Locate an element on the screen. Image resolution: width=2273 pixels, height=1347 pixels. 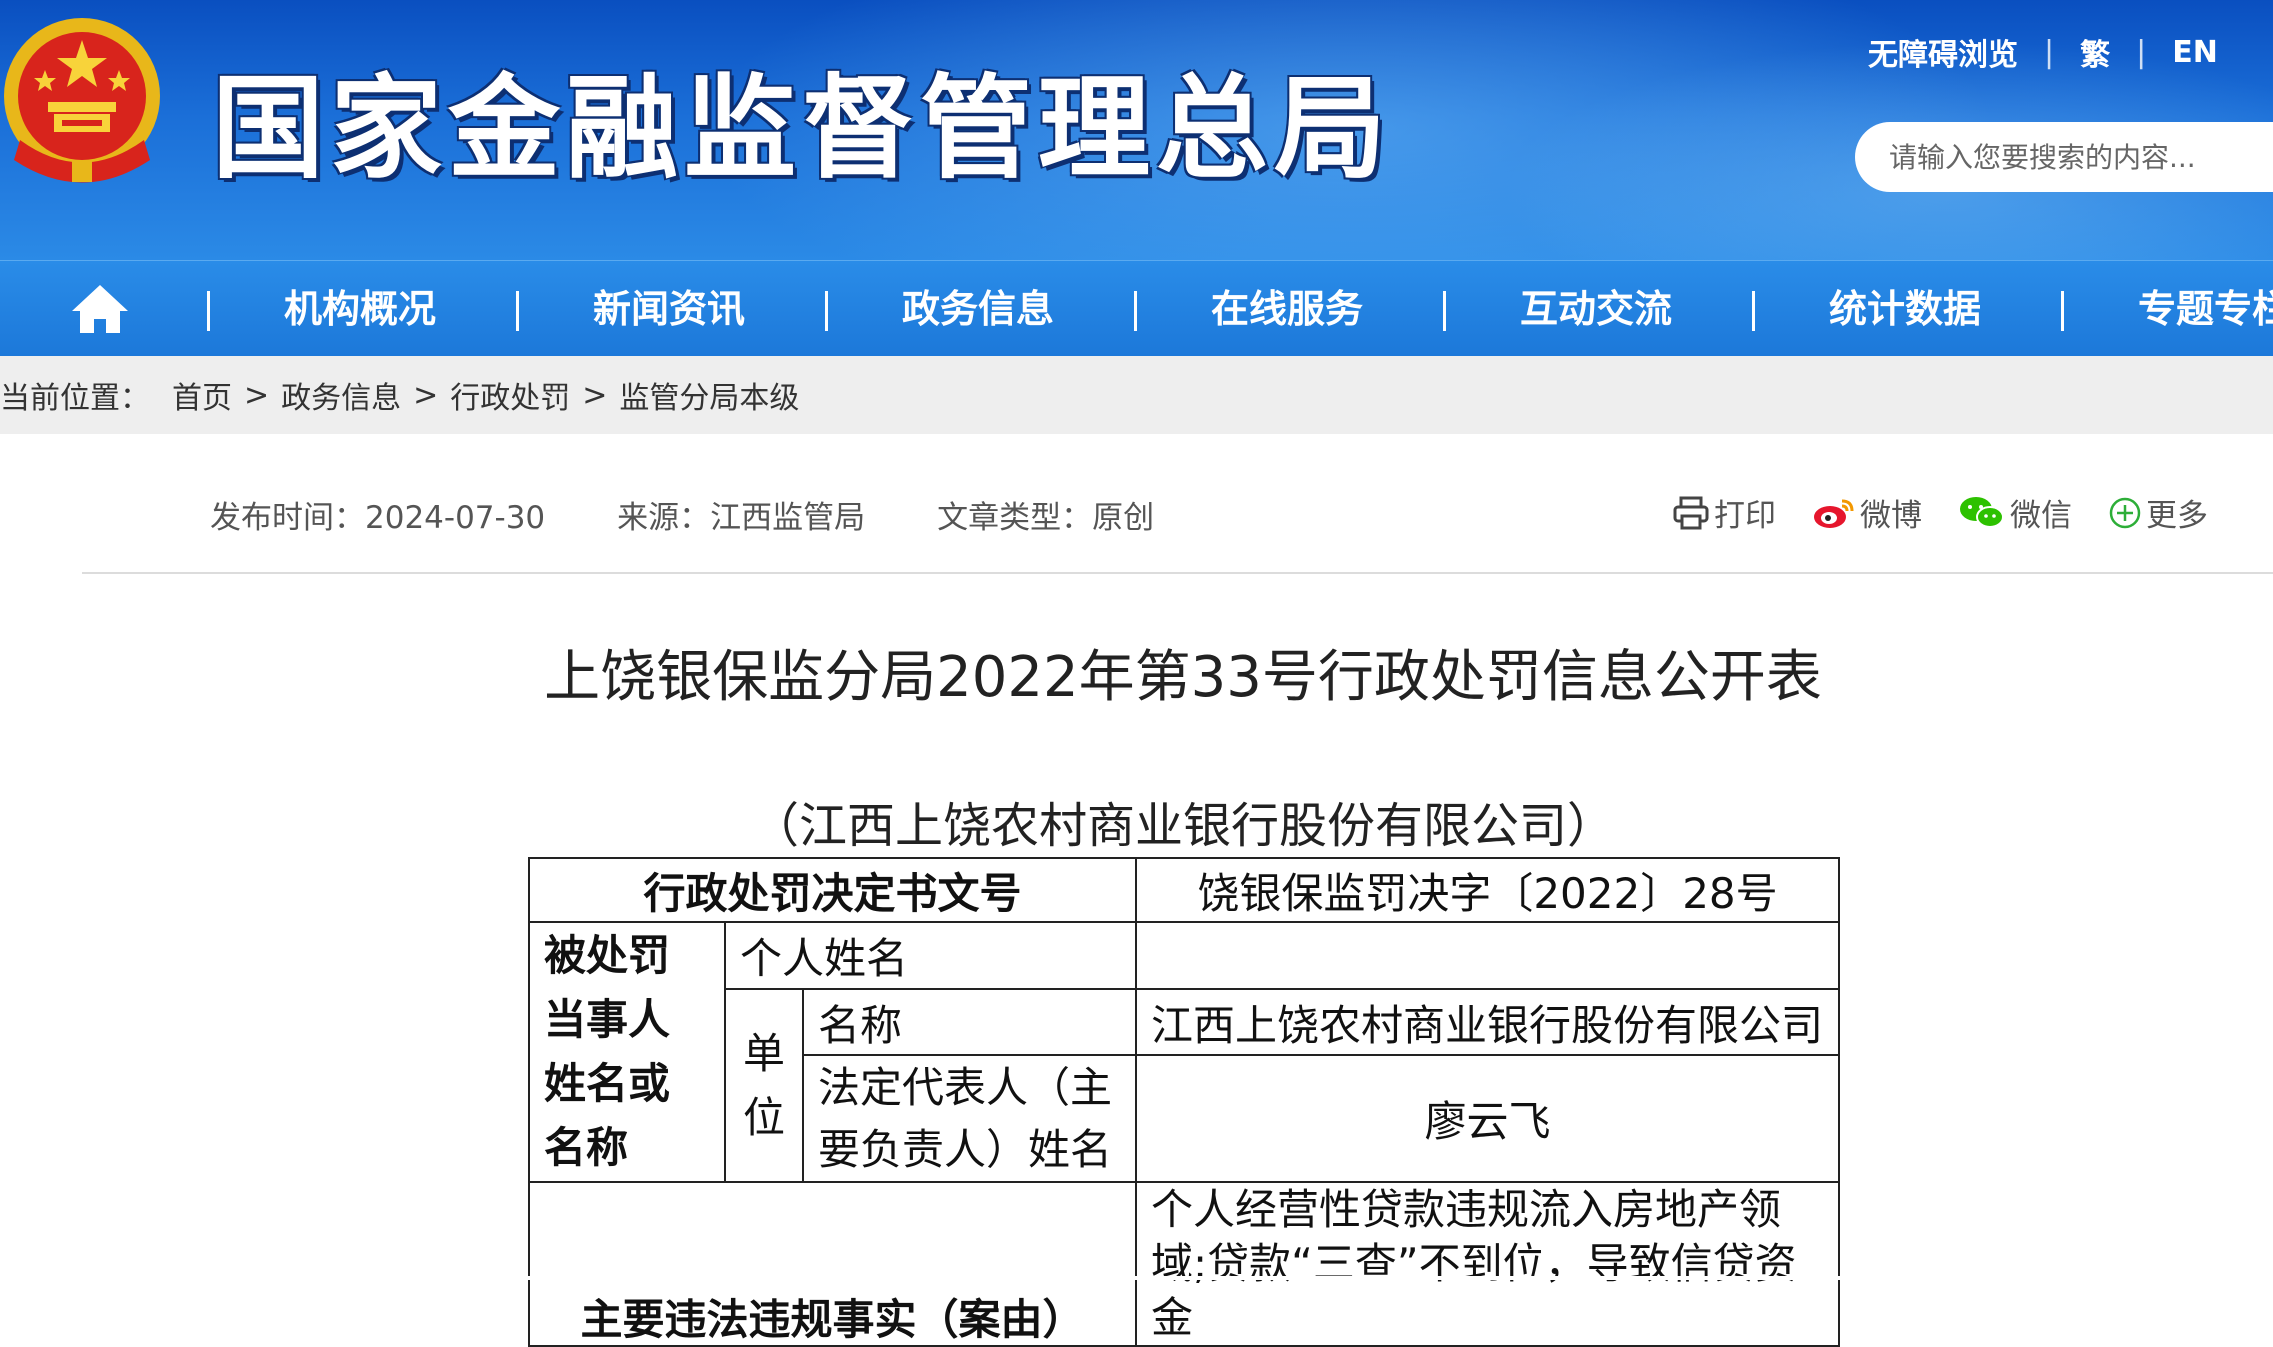
table-row: 被处罚当事人姓名或名称 个人姓名 is located at coordinates (1184, 1052).